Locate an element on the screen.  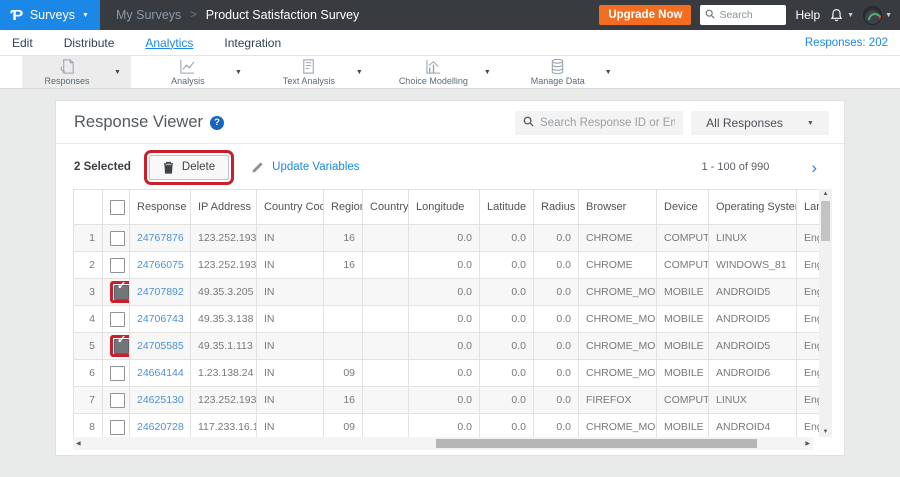
product-switcher: Ƥ Surveys ▼ is located at coordinates (50, 15).